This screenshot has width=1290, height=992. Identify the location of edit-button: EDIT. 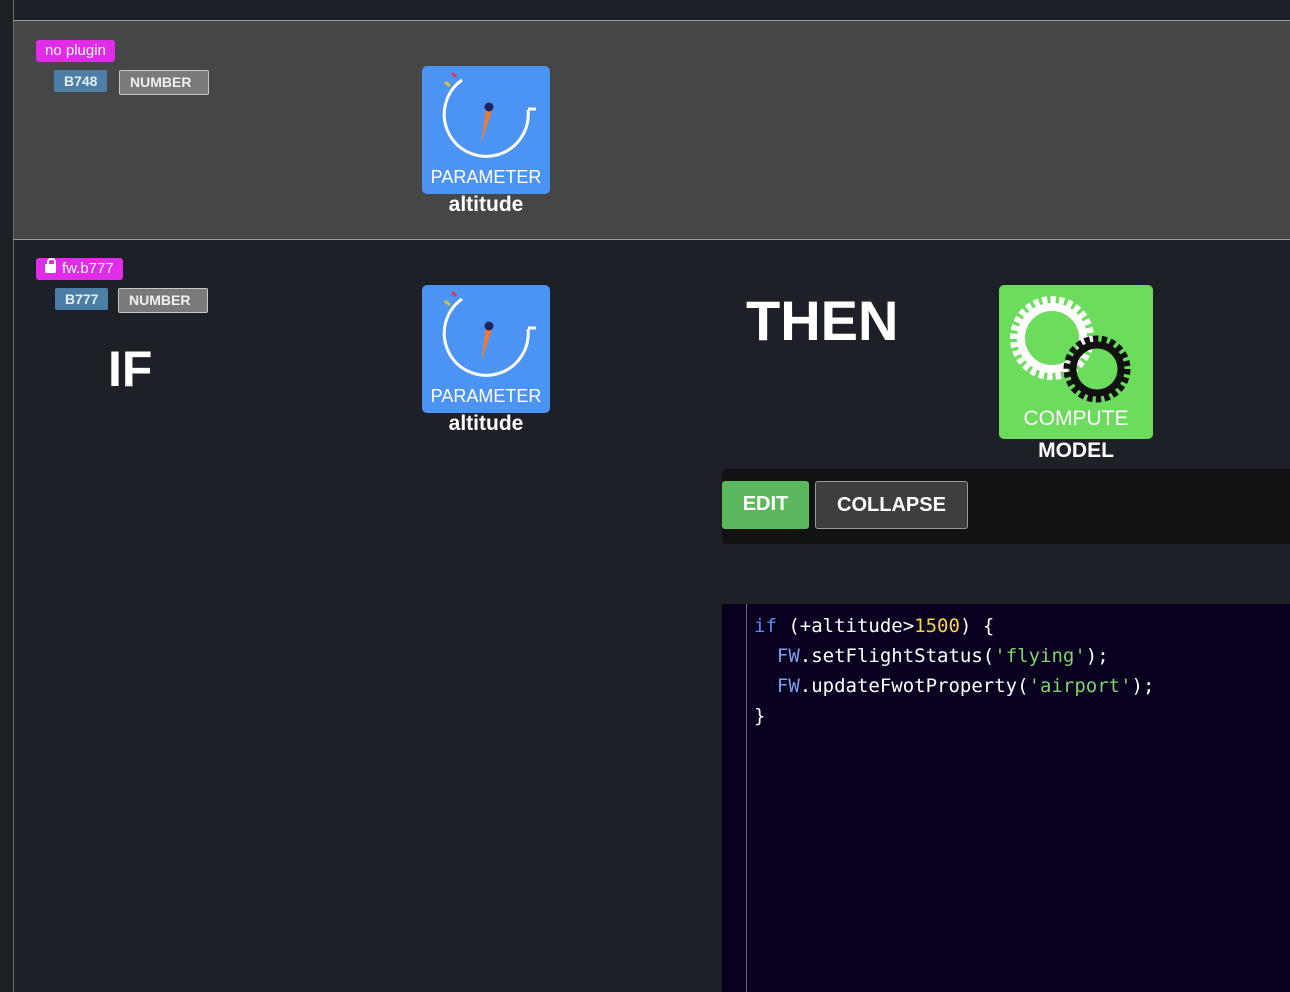
(765, 505).